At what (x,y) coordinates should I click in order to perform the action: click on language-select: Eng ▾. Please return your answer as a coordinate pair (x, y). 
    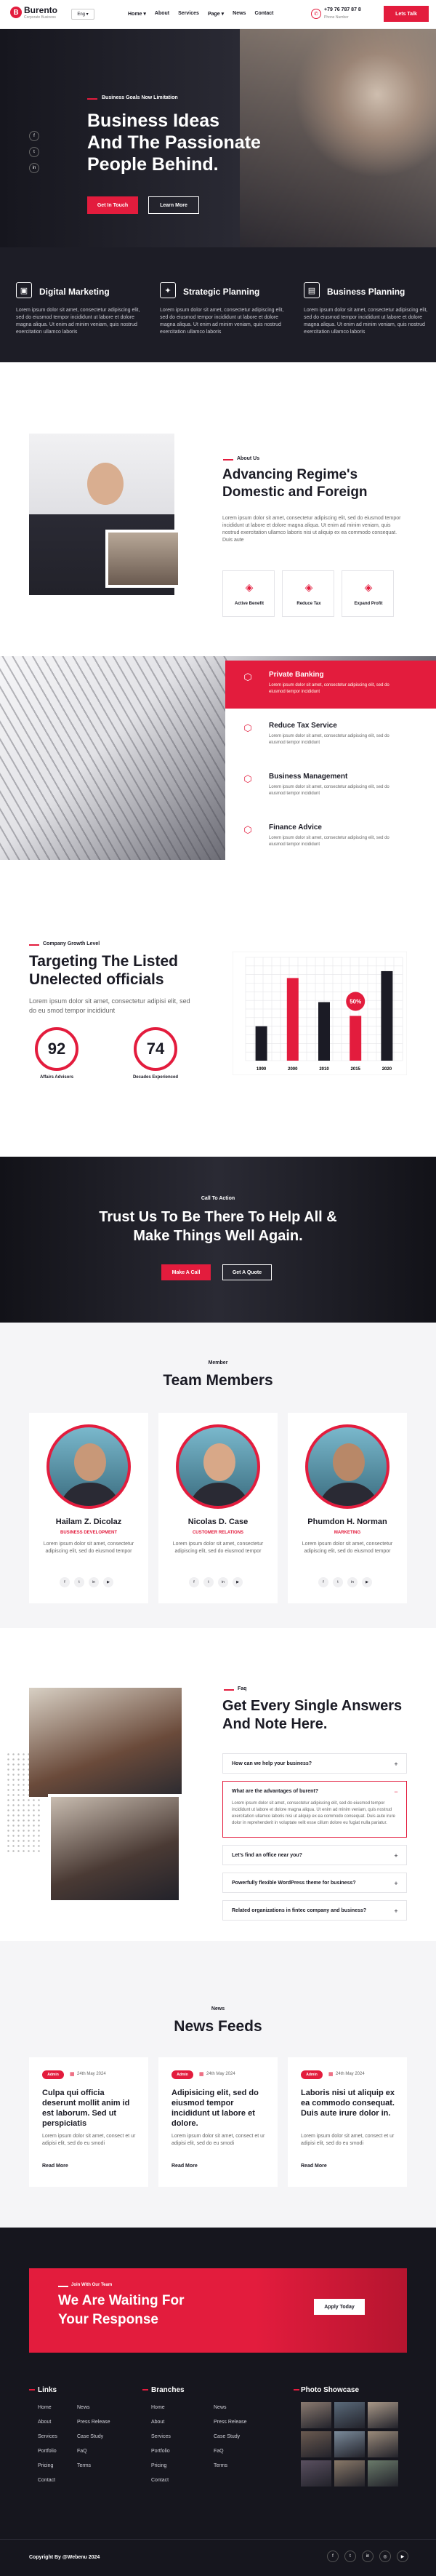
    Looking at the image, I should click on (82, 14).